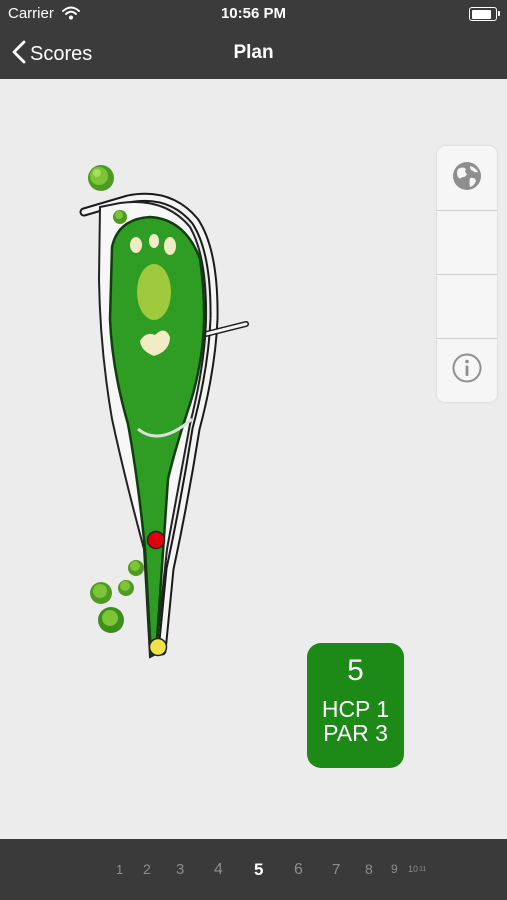 The image size is (507, 900). I want to click on globe-icon, so click(467, 178).